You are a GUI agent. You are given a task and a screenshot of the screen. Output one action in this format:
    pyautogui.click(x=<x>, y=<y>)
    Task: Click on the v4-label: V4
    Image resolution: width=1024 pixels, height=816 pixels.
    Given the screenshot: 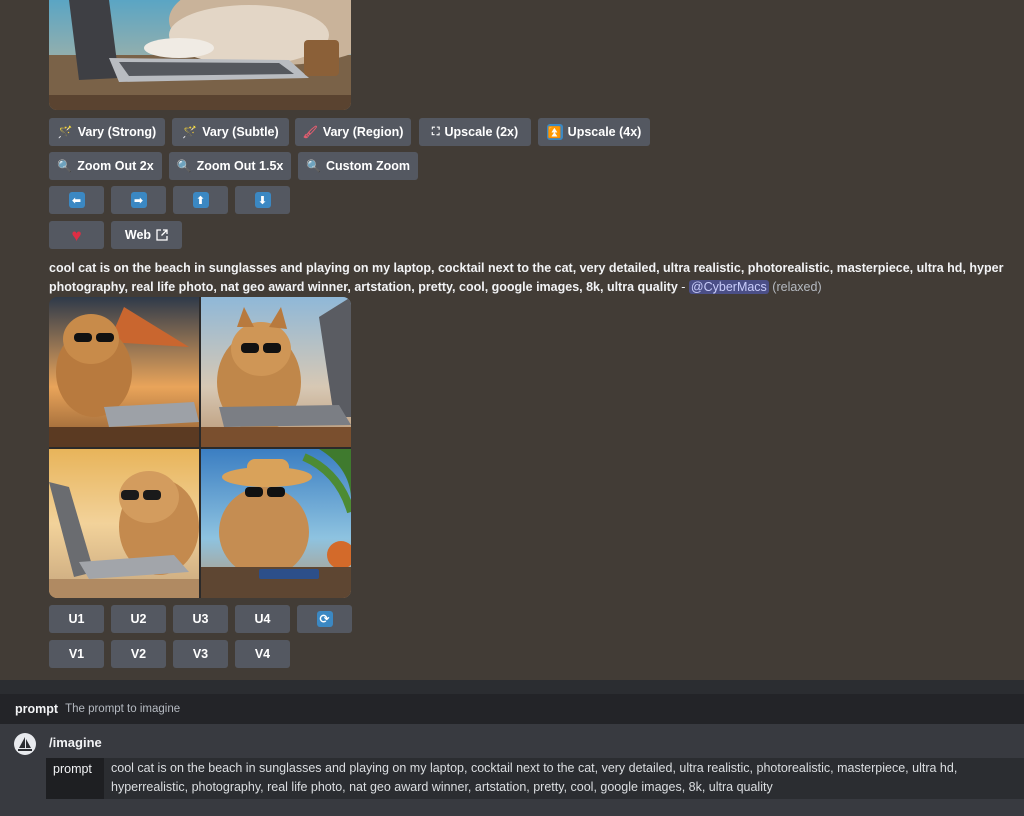 What is the action you would take?
    pyautogui.click(x=262, y=654)
    